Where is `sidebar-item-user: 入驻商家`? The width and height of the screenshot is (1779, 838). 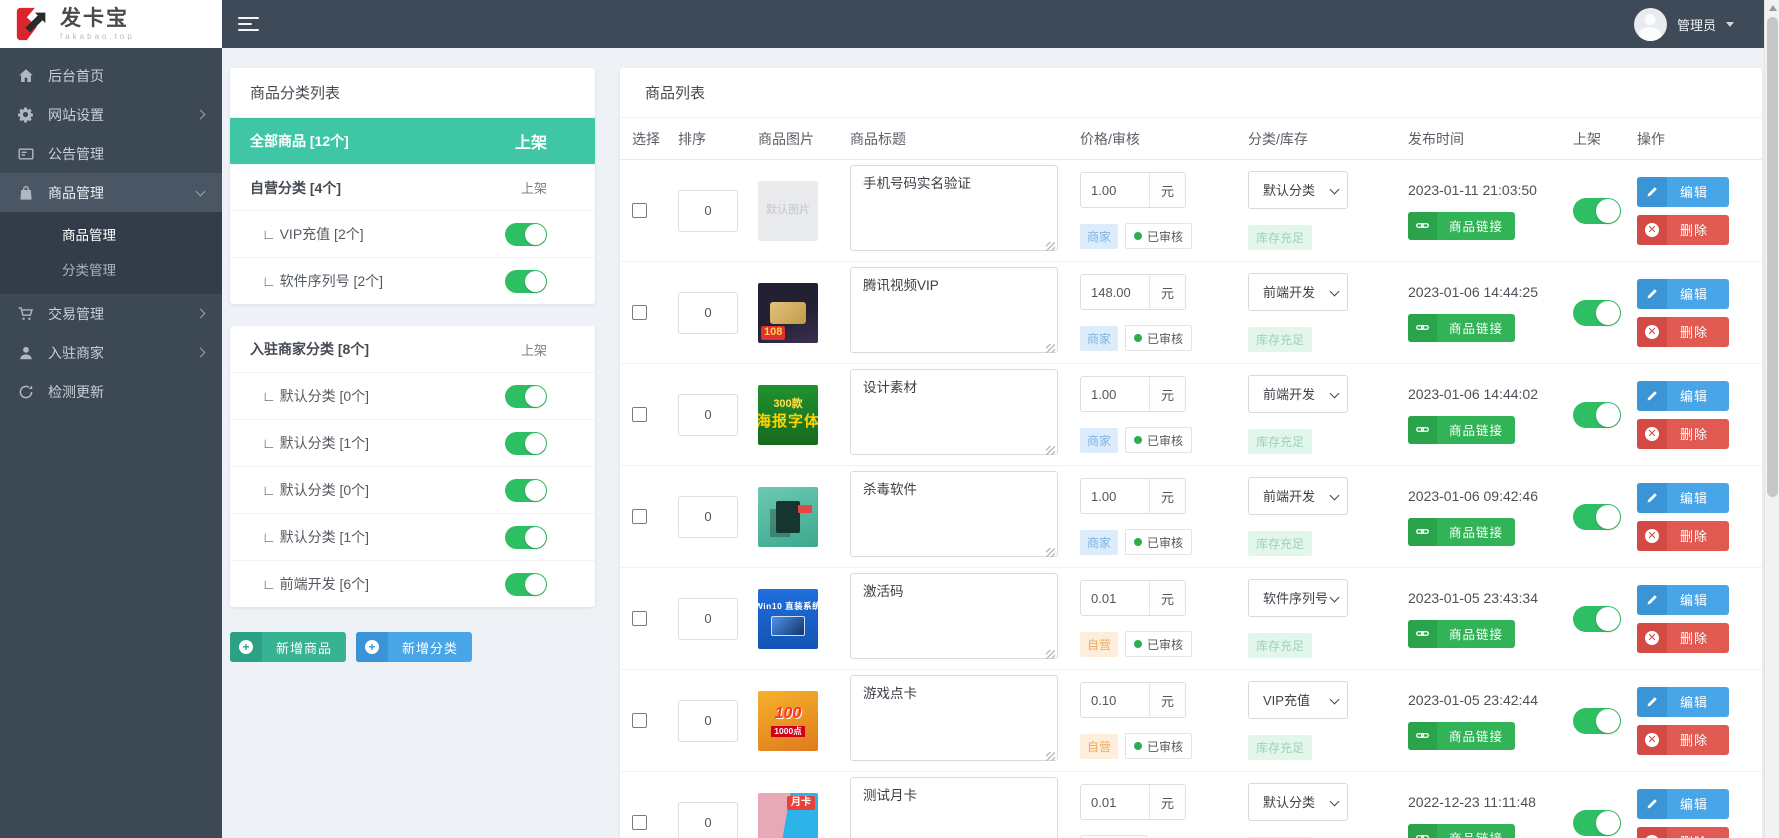
sidebar-item-user: 入驻商家 is located at coordinates (111, 352).